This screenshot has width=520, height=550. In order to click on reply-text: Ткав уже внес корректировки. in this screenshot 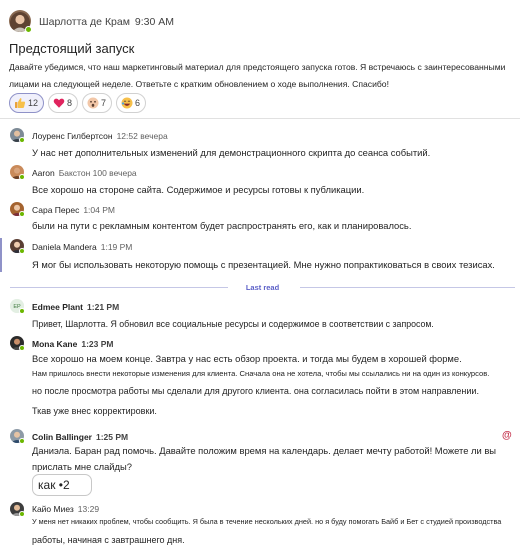, I will do `click(94, 411)`.